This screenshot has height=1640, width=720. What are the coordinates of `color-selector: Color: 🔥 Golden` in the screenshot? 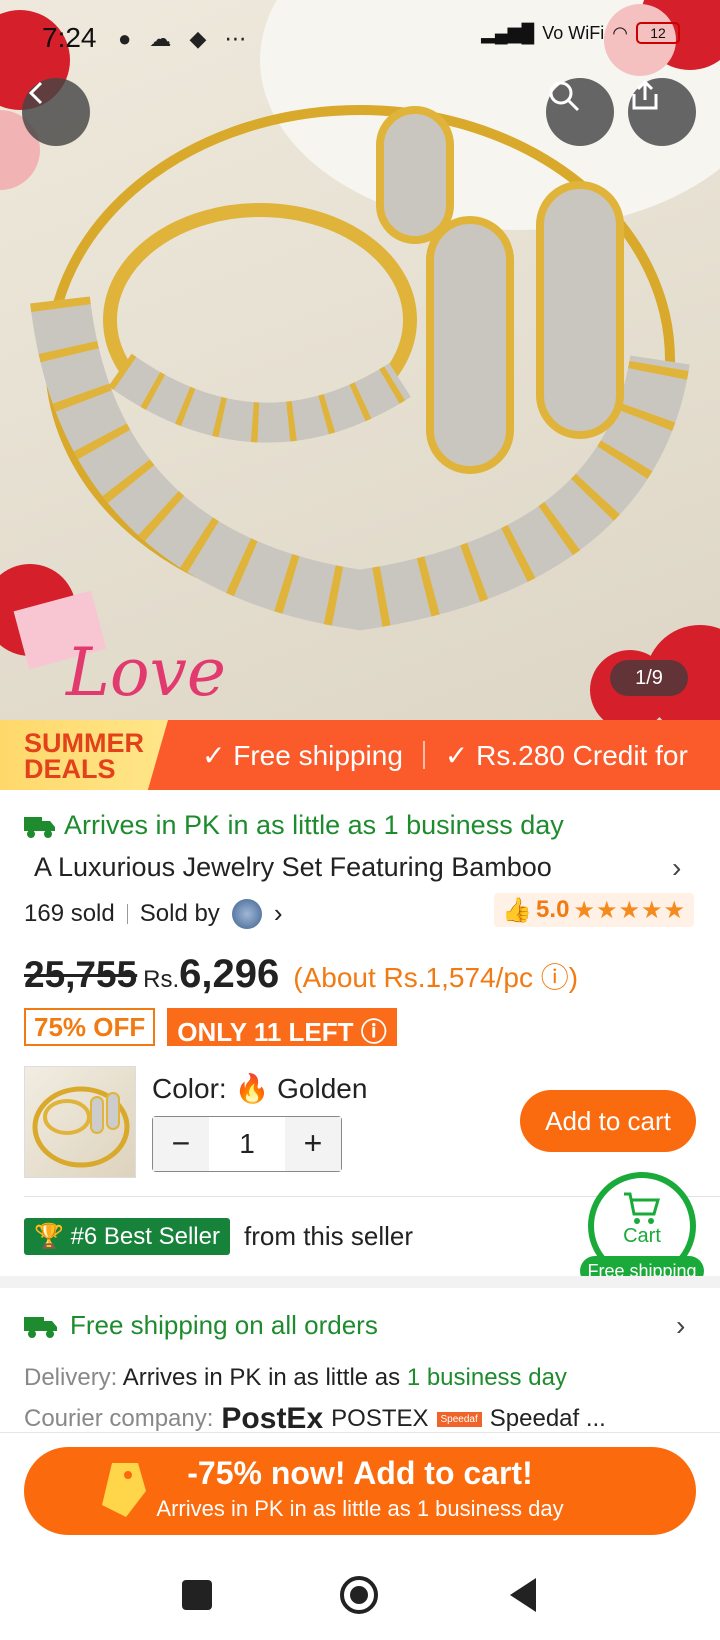 It's located at (259, 1088).